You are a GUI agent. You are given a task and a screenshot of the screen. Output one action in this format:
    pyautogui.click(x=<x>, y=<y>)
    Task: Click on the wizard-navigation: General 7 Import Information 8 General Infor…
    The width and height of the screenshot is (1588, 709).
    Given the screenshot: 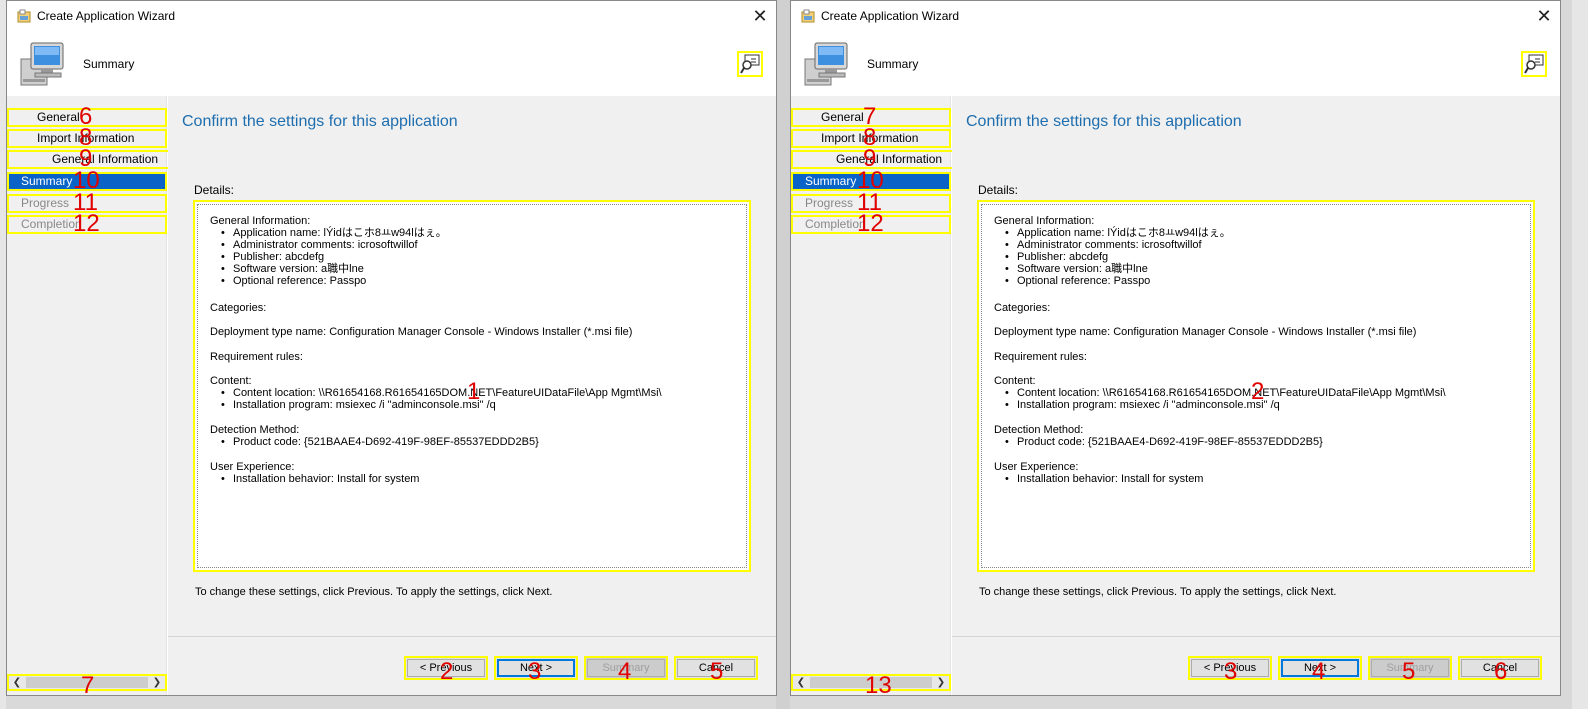 What is the action you would take?
    pyautogui.click(x=872, y=397)
    